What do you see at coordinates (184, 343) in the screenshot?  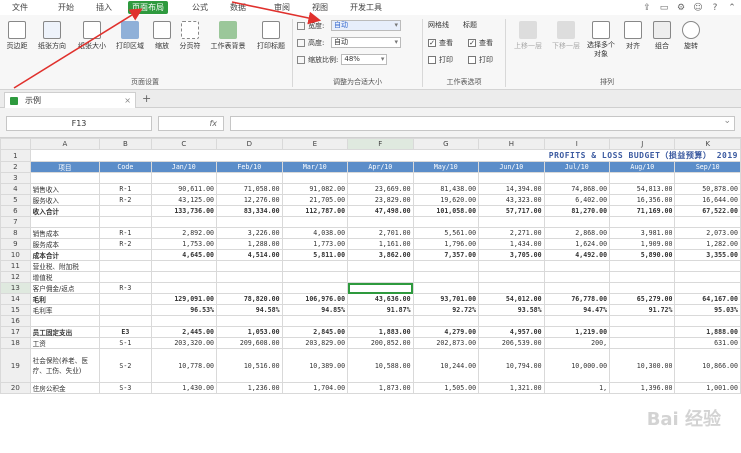 I see `table-cell: 203,320.00` at bounding box center [184, 343].